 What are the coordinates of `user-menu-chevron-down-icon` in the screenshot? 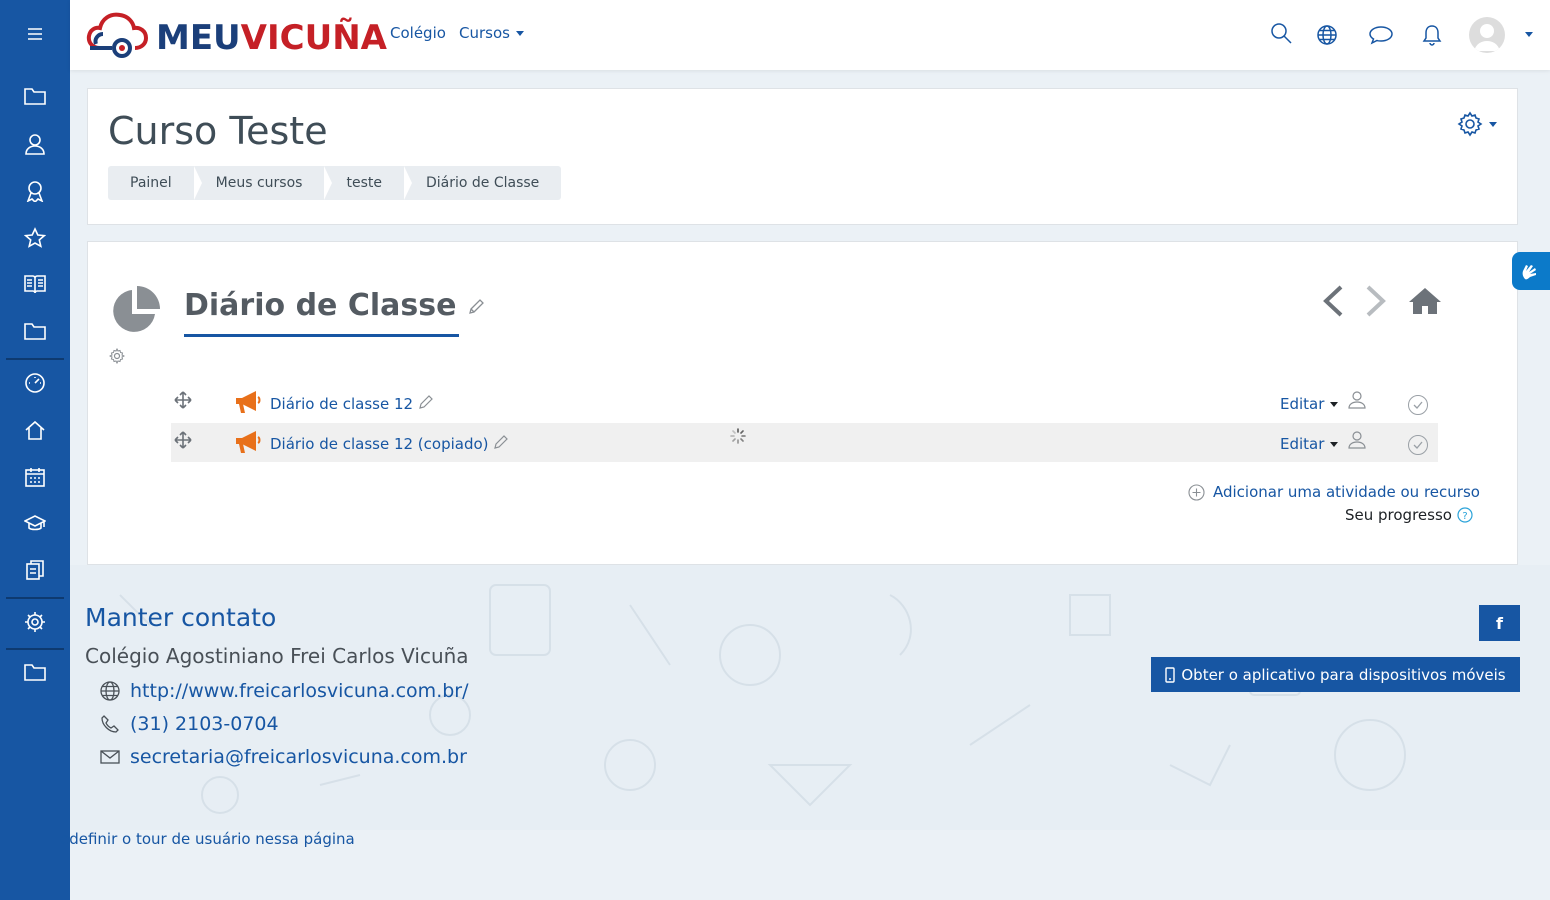 It's located at (1529, 34).